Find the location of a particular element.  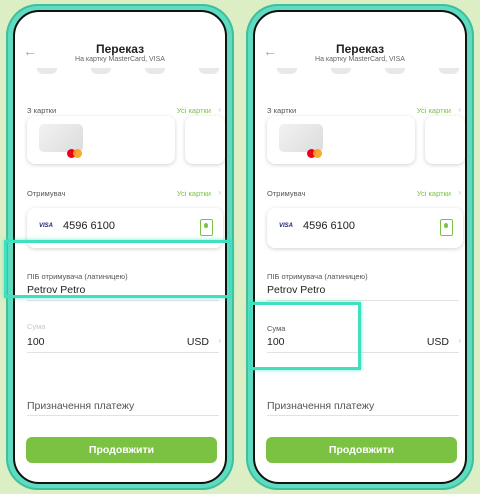

amount-field-label: Сума is located at coordinates (36, 326).